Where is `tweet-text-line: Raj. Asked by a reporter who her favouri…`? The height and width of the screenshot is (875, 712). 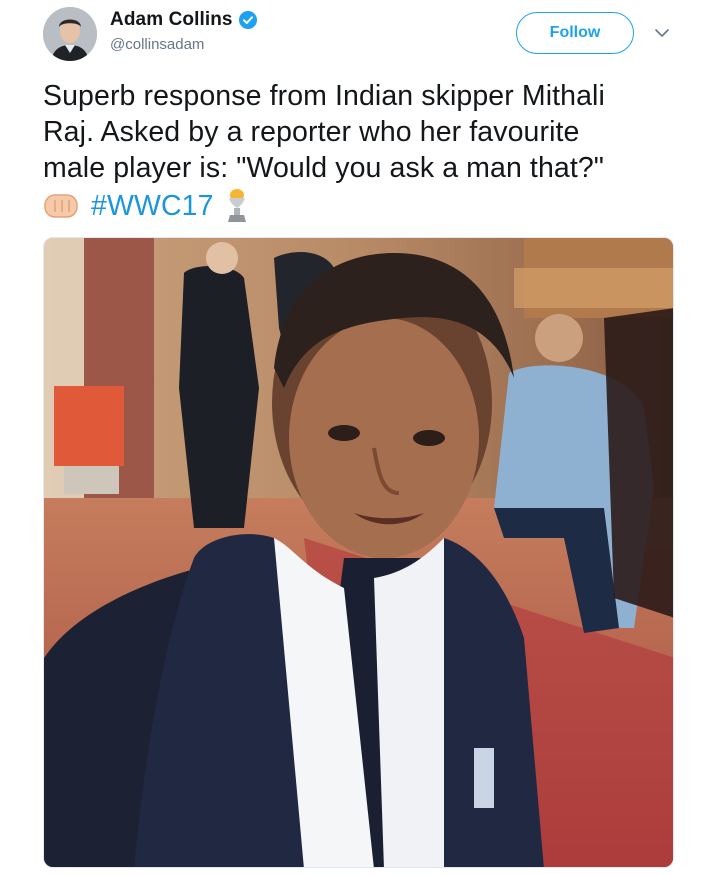 tweet-text-line: Raj. Asked by a reporter who her favouri… is located at coordinates (311, 132).